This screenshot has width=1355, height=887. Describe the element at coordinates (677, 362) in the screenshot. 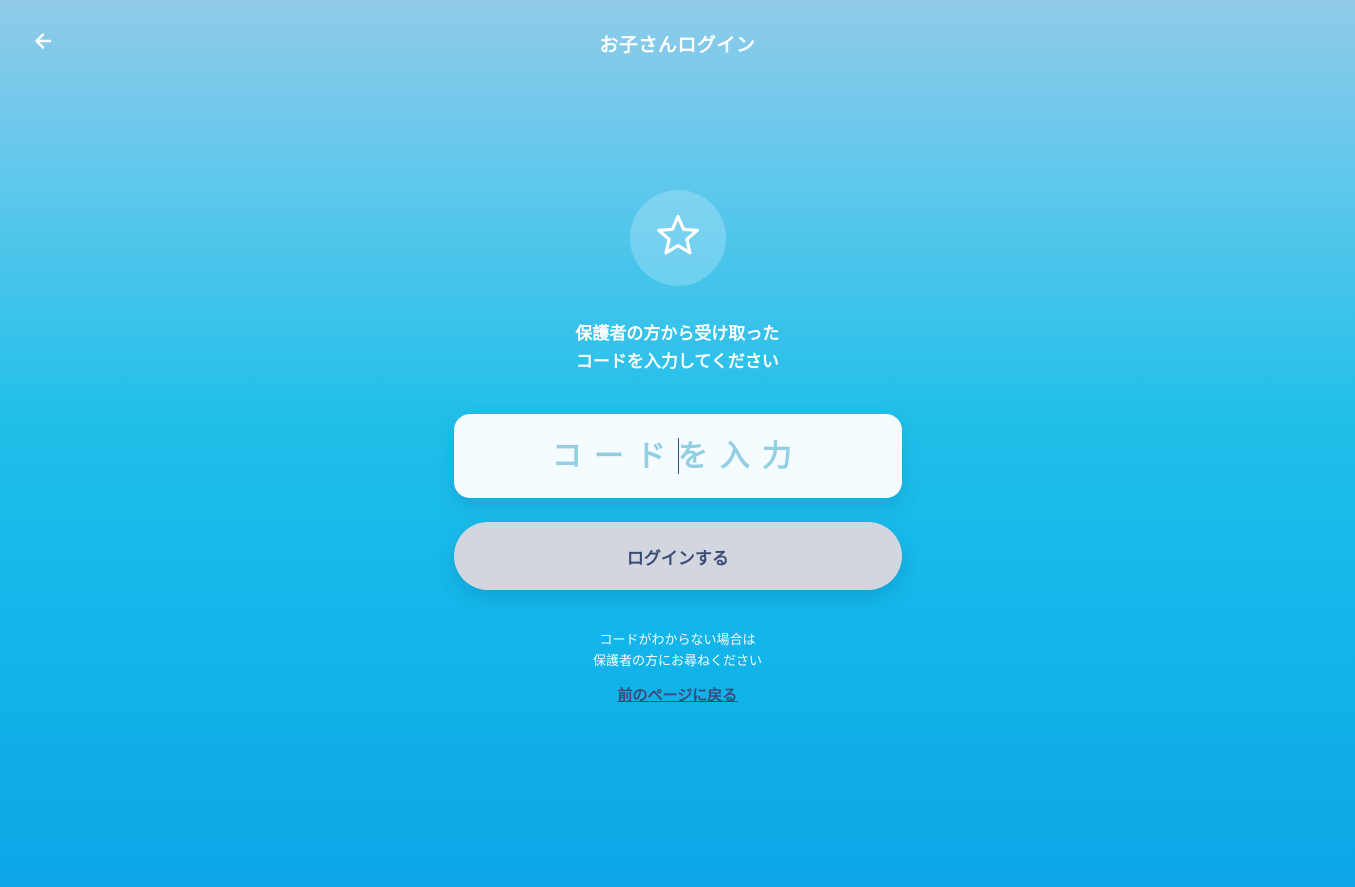

I see `instruction-line-2: コードを入力してください` at that location.